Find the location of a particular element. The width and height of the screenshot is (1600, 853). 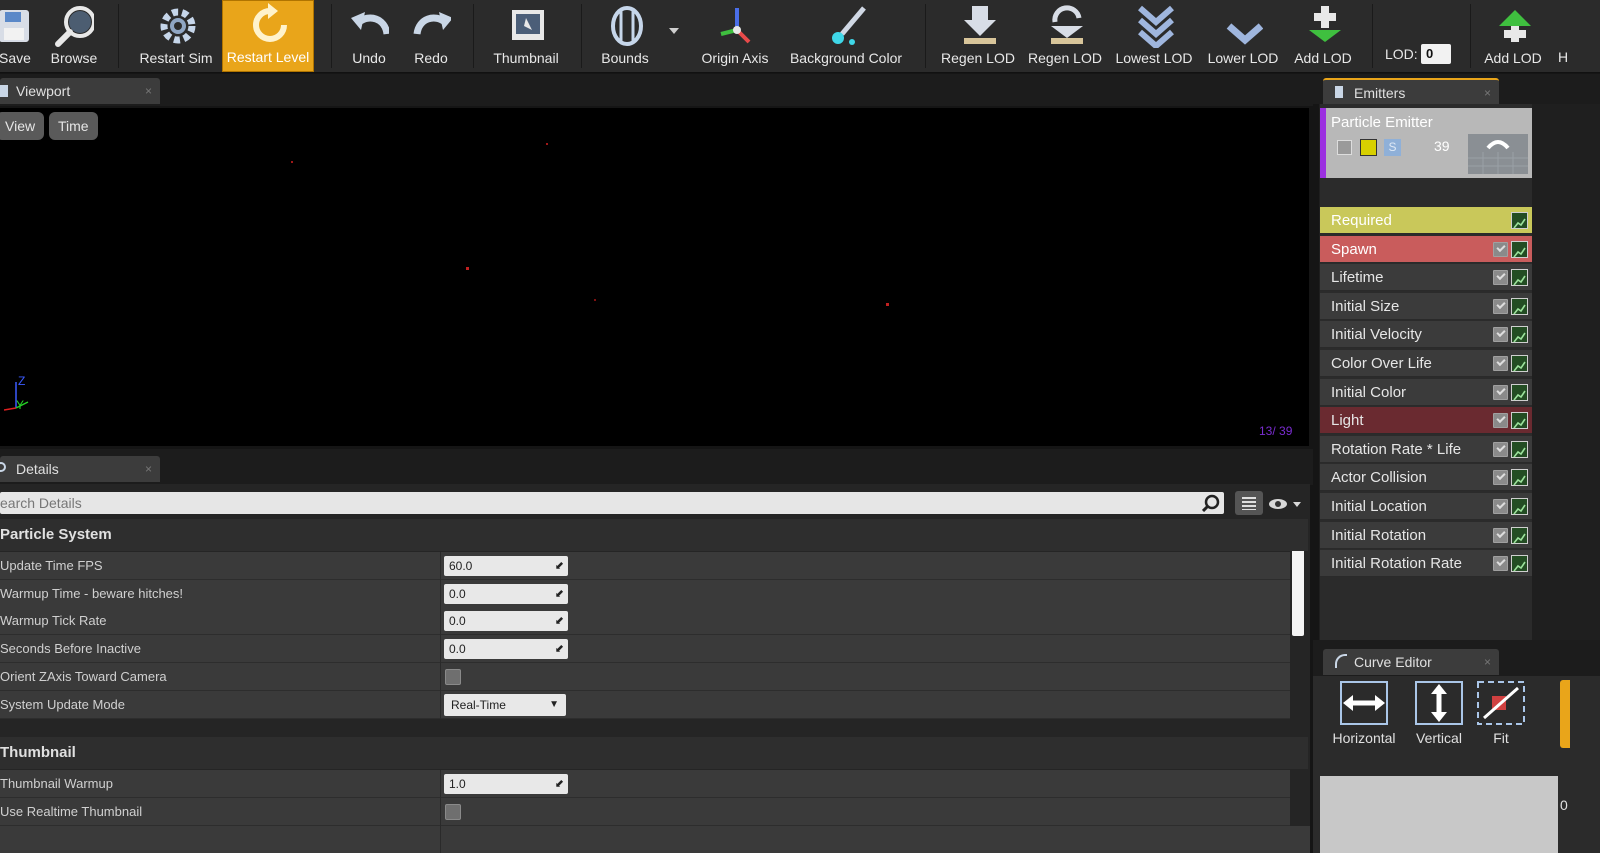

curve-graph-area is located at coordinates (1439, 814).